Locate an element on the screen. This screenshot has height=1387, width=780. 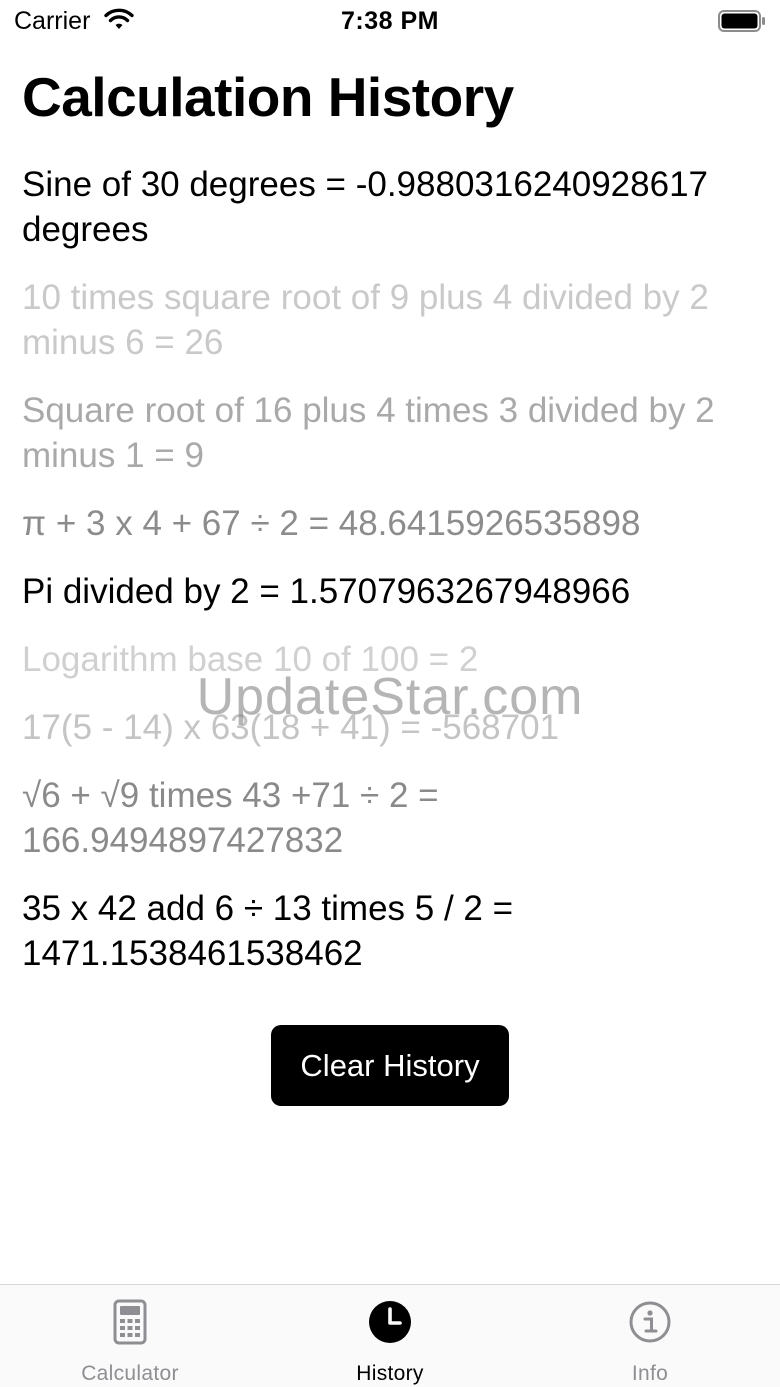
tab-calculator: Calculator is located at coordinates (130, 1336).